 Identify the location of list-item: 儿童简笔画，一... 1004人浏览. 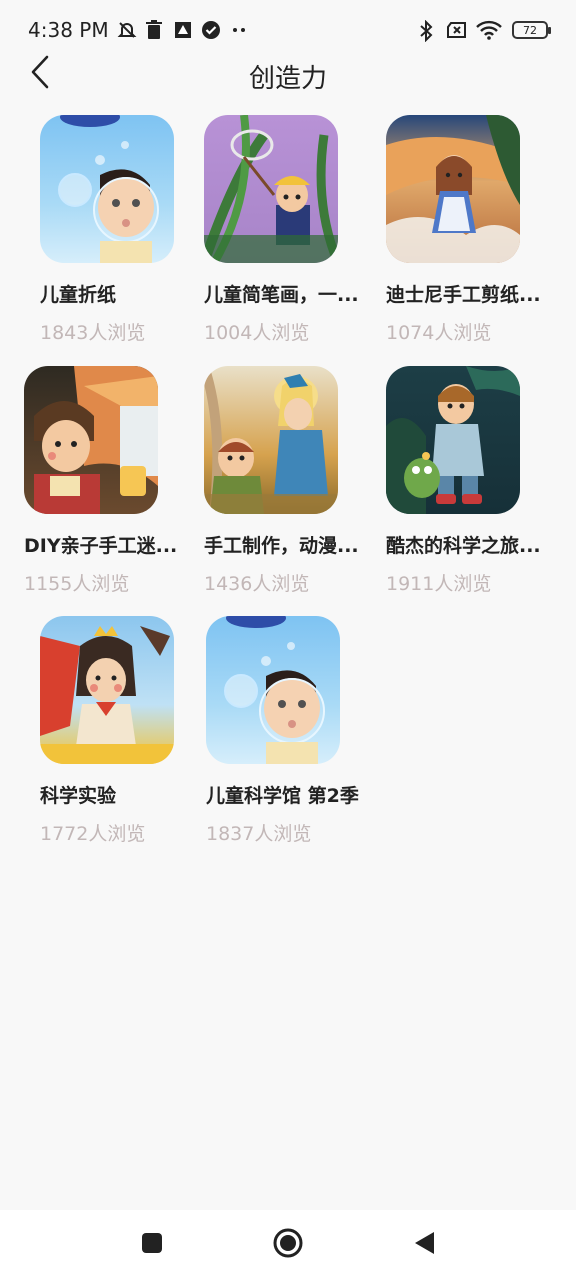
(289, 232).